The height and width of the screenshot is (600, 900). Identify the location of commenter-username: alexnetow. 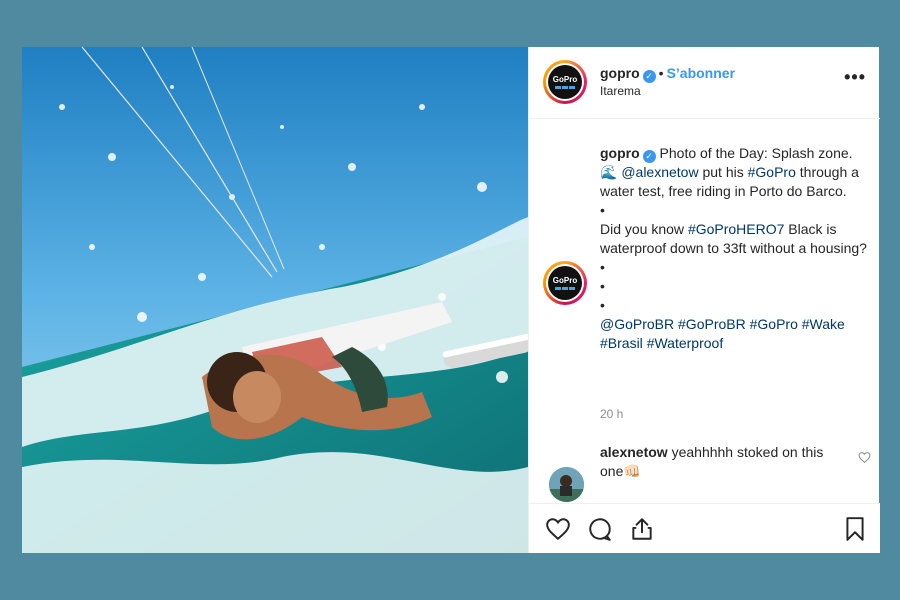
(634, 452).